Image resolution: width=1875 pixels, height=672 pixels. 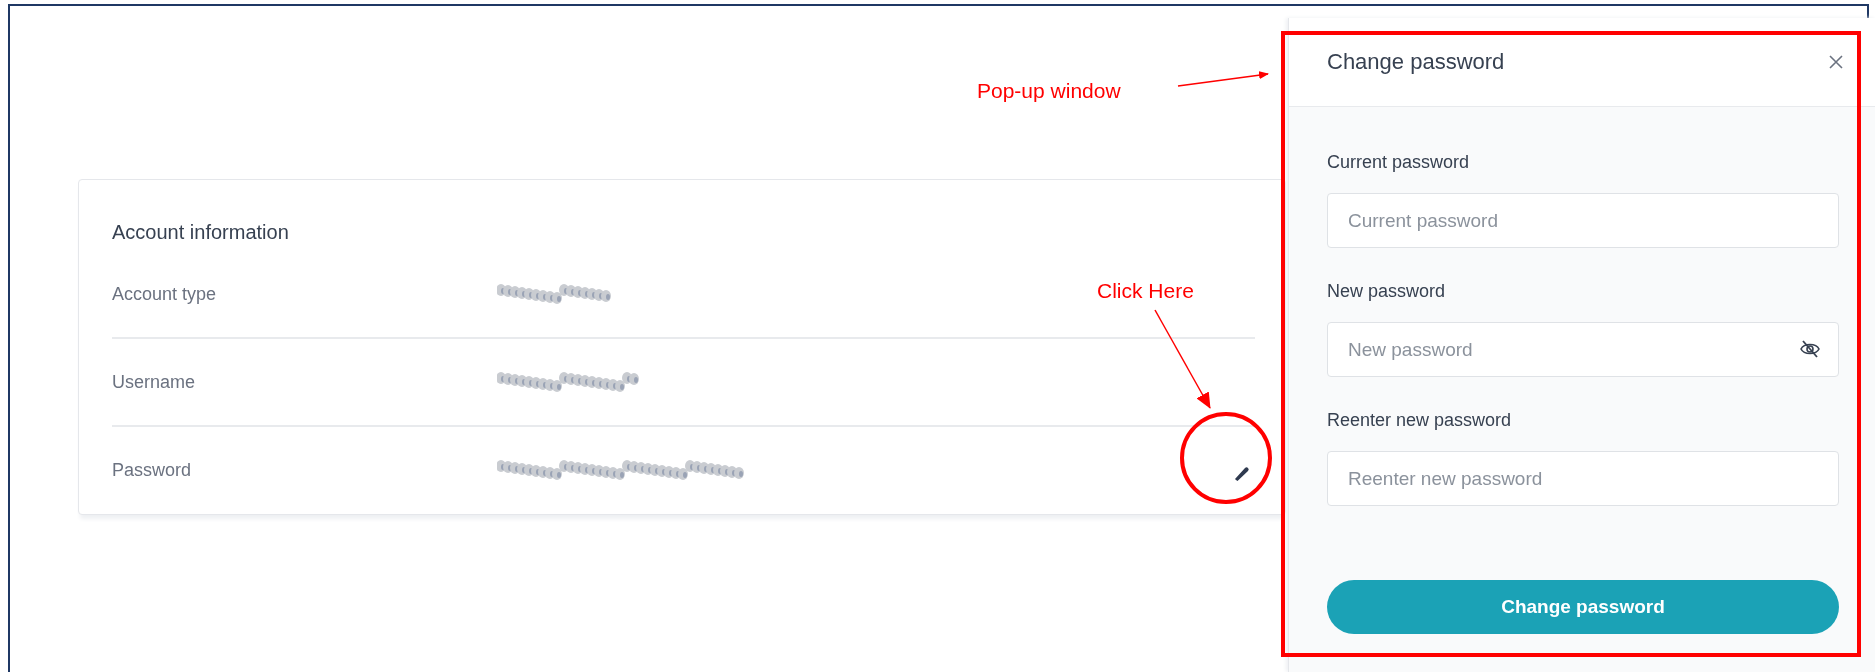 What do you see at coordinates (1242, 473) in the screenshot?
I see `pencil-icon` at bounding box center [1242, 473].